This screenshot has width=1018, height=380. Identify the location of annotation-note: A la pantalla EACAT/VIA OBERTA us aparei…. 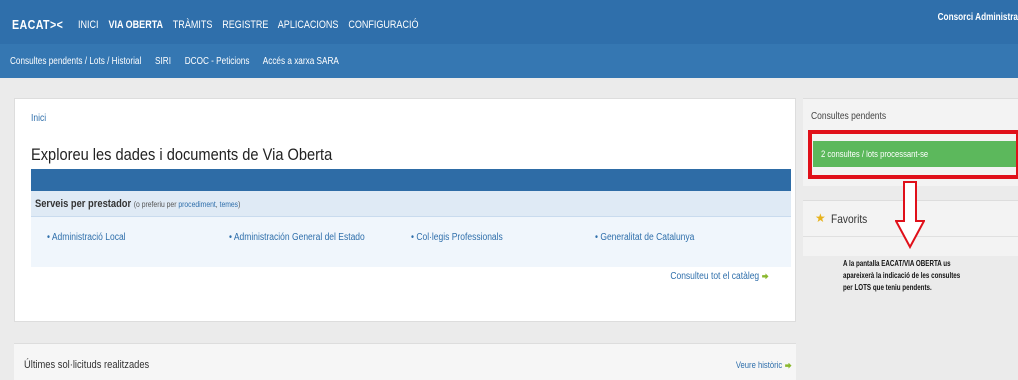
(913, 276).